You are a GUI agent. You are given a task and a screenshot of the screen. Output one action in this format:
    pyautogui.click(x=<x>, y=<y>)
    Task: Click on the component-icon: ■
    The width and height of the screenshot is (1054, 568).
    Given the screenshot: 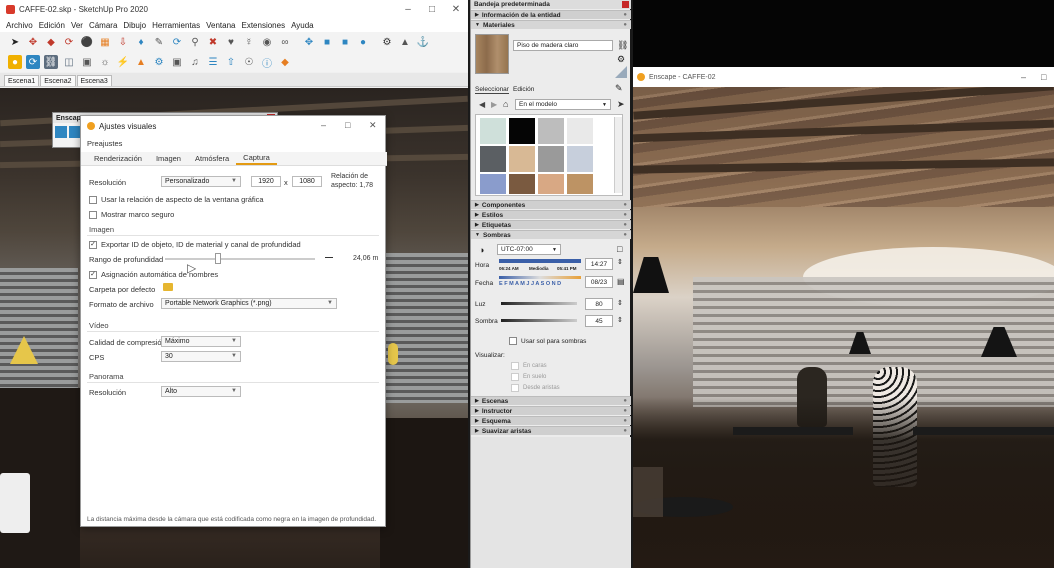 What is the action you would take?
    pyautogui.click(x=327, y=42)
    